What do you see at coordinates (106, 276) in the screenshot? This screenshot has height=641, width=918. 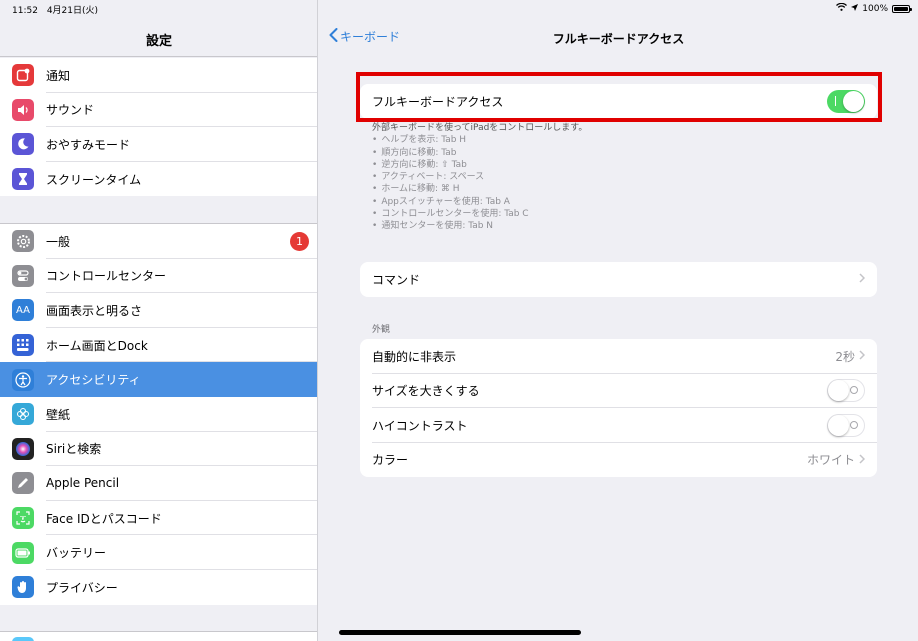 I see `sidebar-item-label: コントロールセンター` at bounding box center [106, 276].